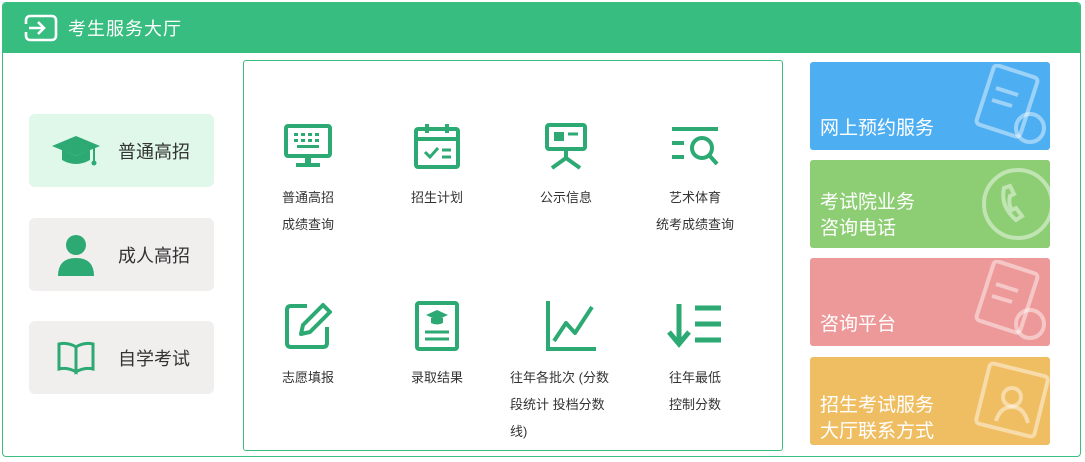 The width and height of the screenshot is (1085, 462). What do you see at coordinates (541, 28) in the screenshot?
I see `header-bar: 考生服务大厅` at bounding box center [541, 28].